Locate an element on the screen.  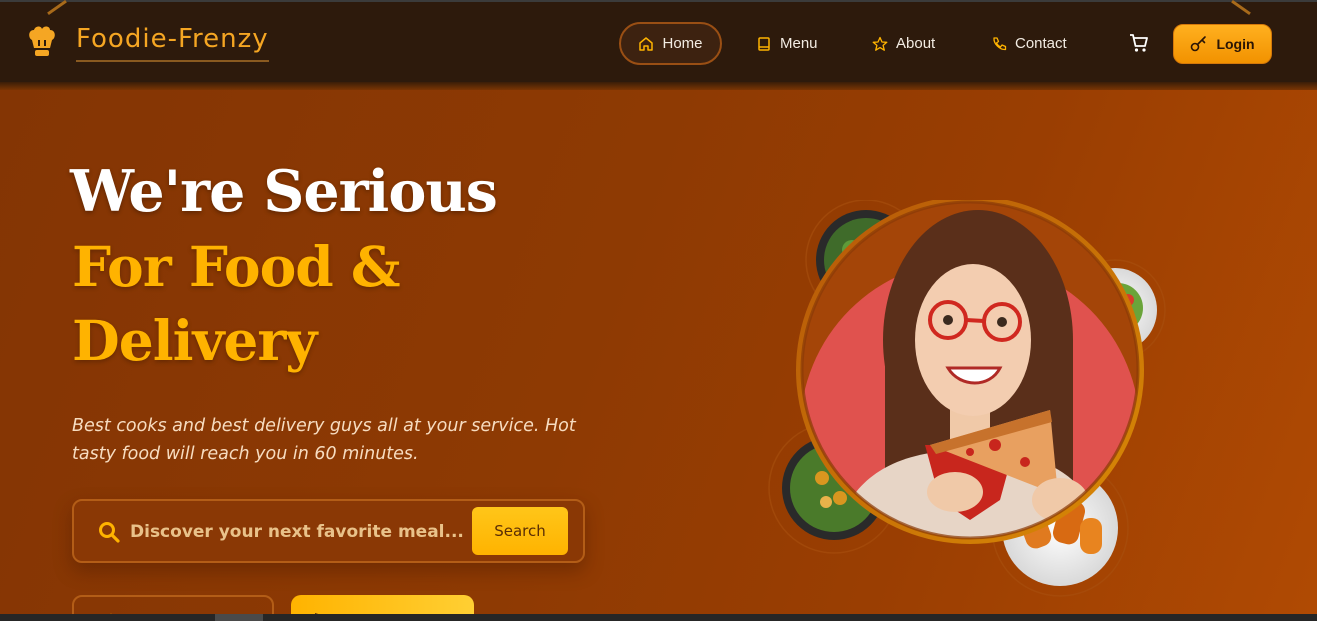
nav-item-label: Home is located at coordinates (682, 43).